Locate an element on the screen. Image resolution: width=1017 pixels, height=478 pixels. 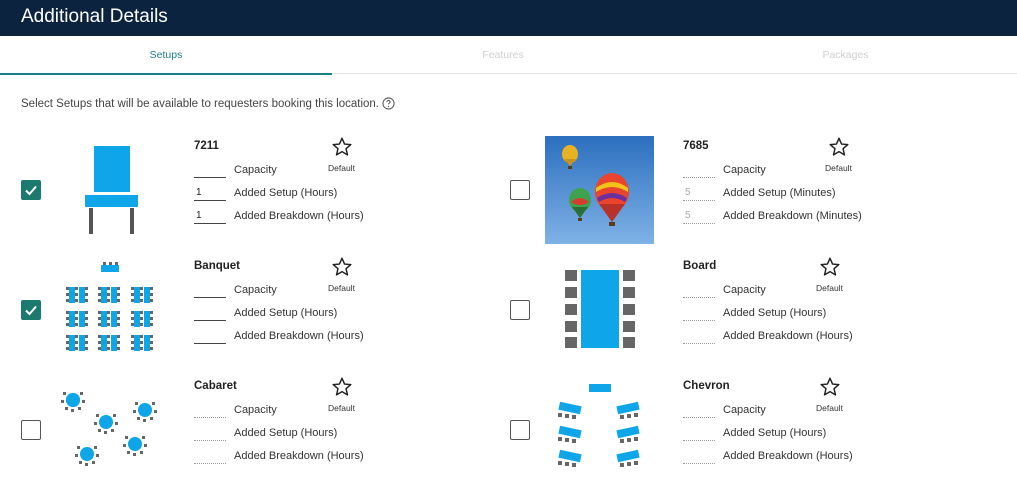
setup-time-input: 1 is located at coordinates (210, 193).